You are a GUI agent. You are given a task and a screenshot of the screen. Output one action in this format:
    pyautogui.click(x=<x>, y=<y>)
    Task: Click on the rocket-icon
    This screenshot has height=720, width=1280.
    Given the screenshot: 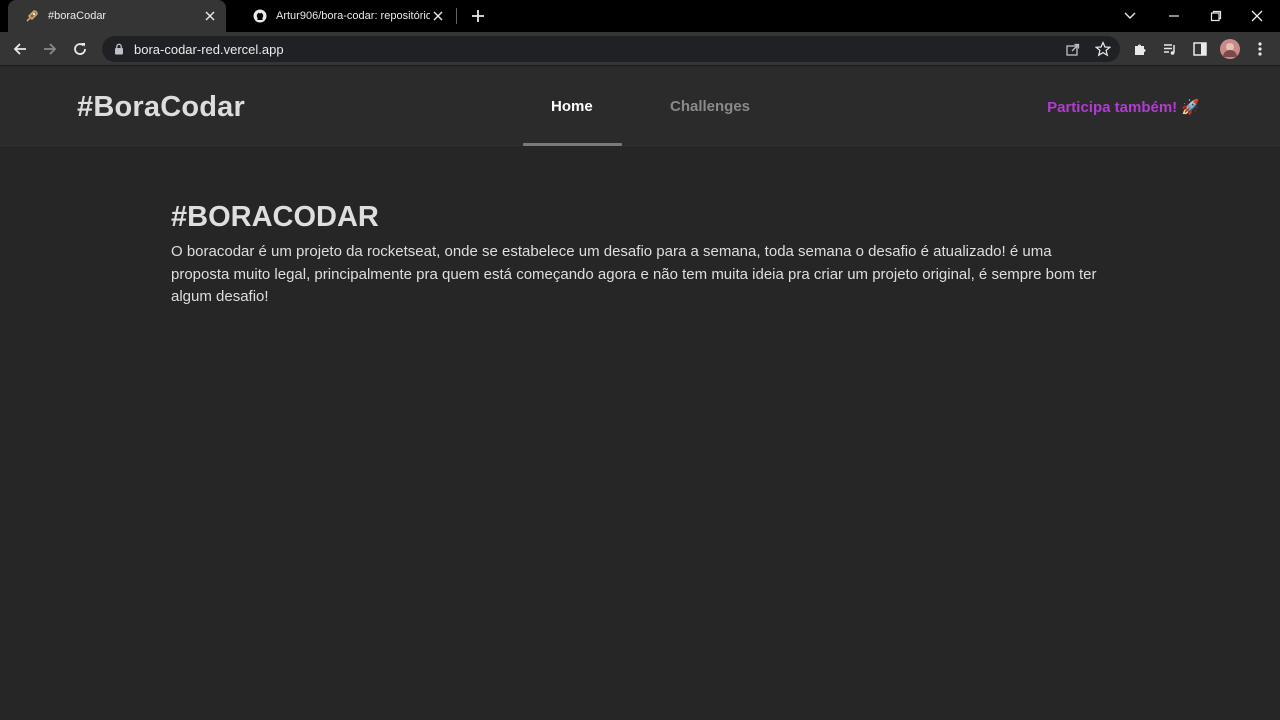 What is the action you would take?
    pyautogui.click(x=32, y=16)
    